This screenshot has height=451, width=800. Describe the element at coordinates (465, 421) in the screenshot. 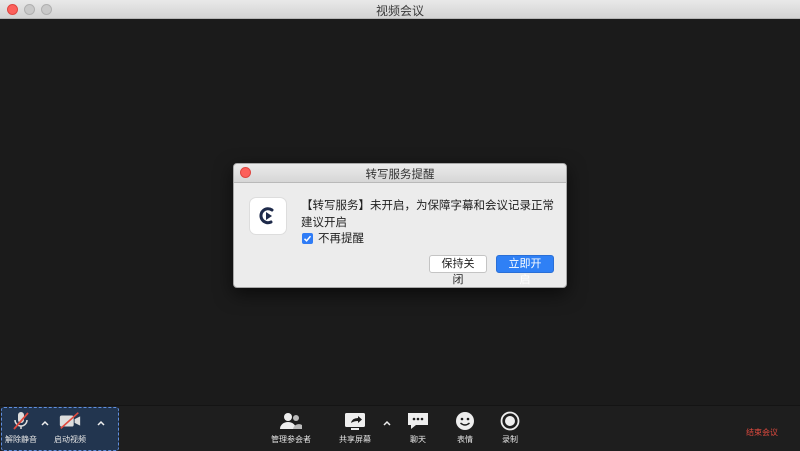

I see `emoji-icon` at that location.